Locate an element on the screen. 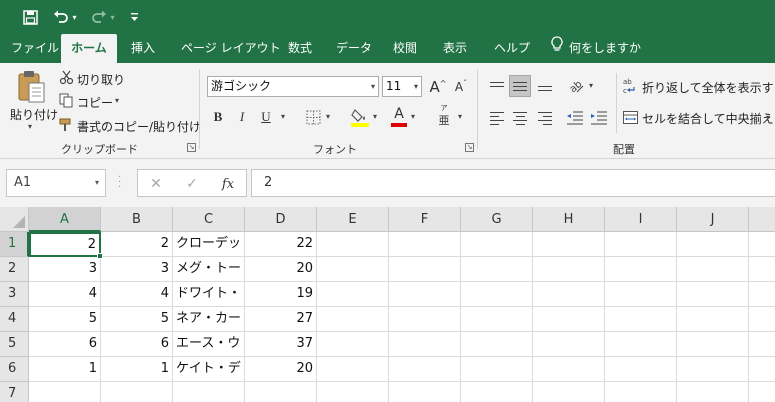 This screenshot has width=775, height=402. column-header-e: E is located at coordinates (353, 219).